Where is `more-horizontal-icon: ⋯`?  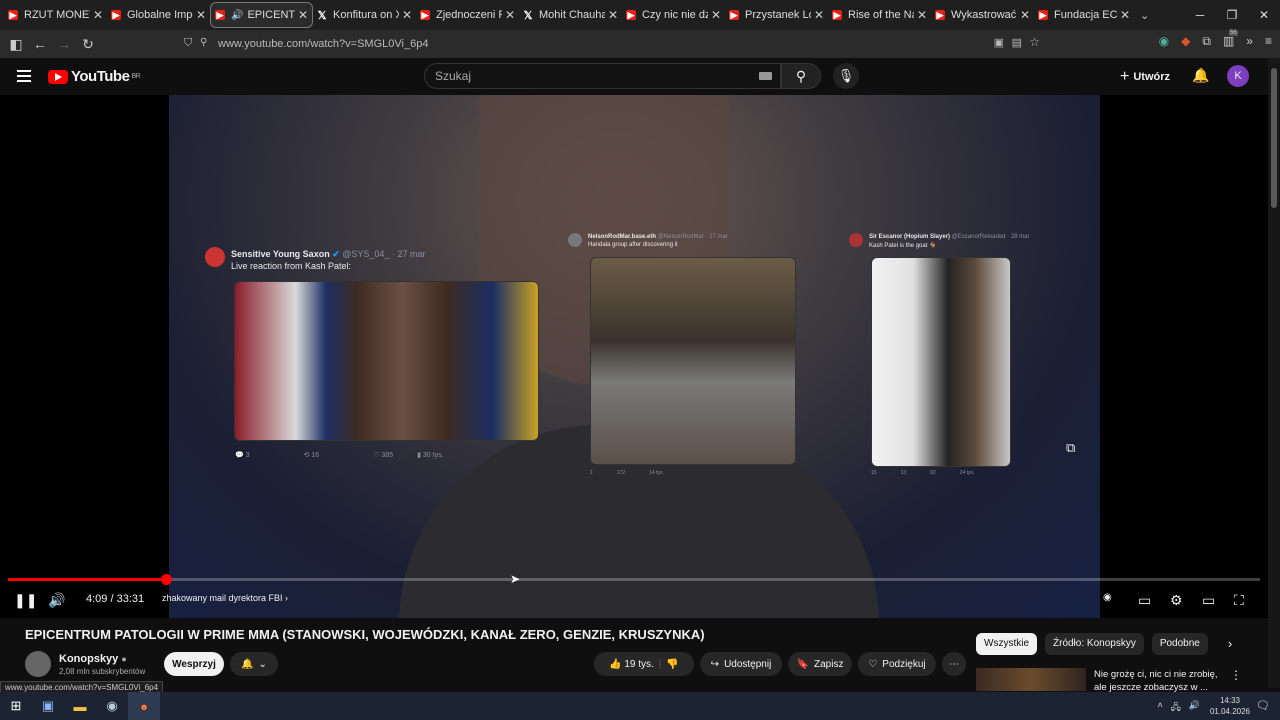
more-horizontal-icon: ⋯ is located at coordinates (954, 664).